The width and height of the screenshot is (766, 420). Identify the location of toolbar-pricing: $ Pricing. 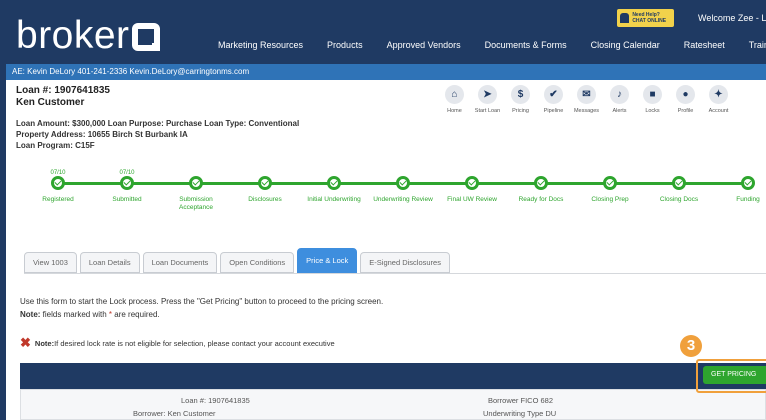
(520, 99).